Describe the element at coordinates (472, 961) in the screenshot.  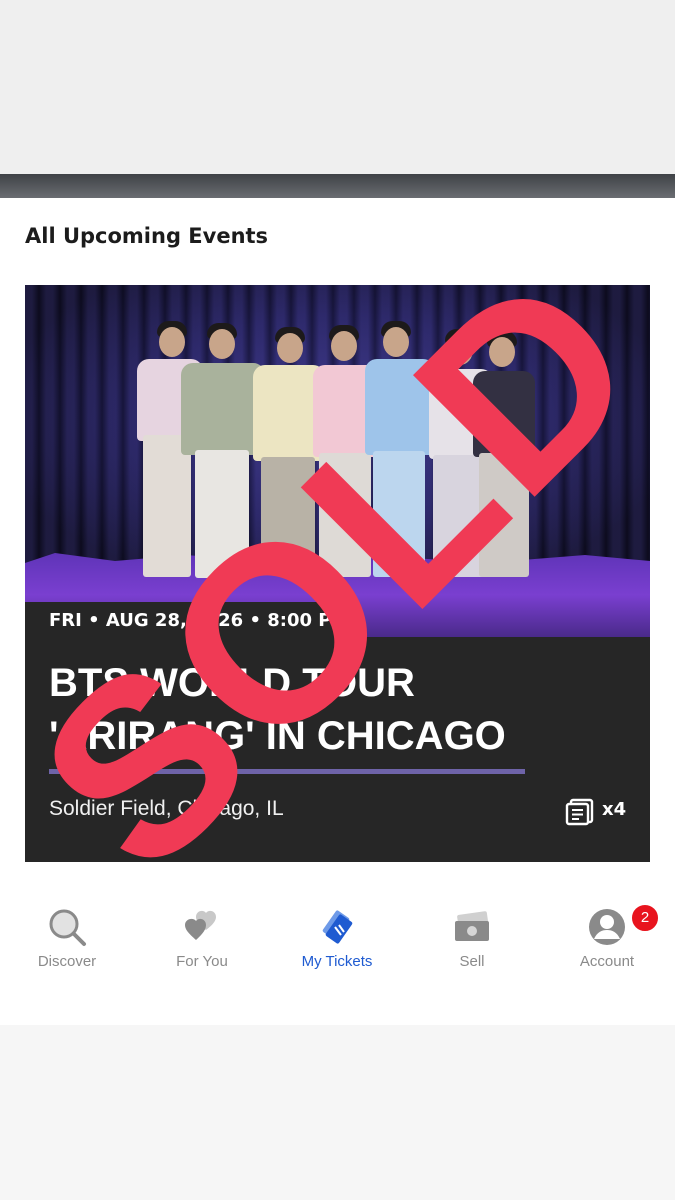
I see `nav-label-sell: Sell` at that location.